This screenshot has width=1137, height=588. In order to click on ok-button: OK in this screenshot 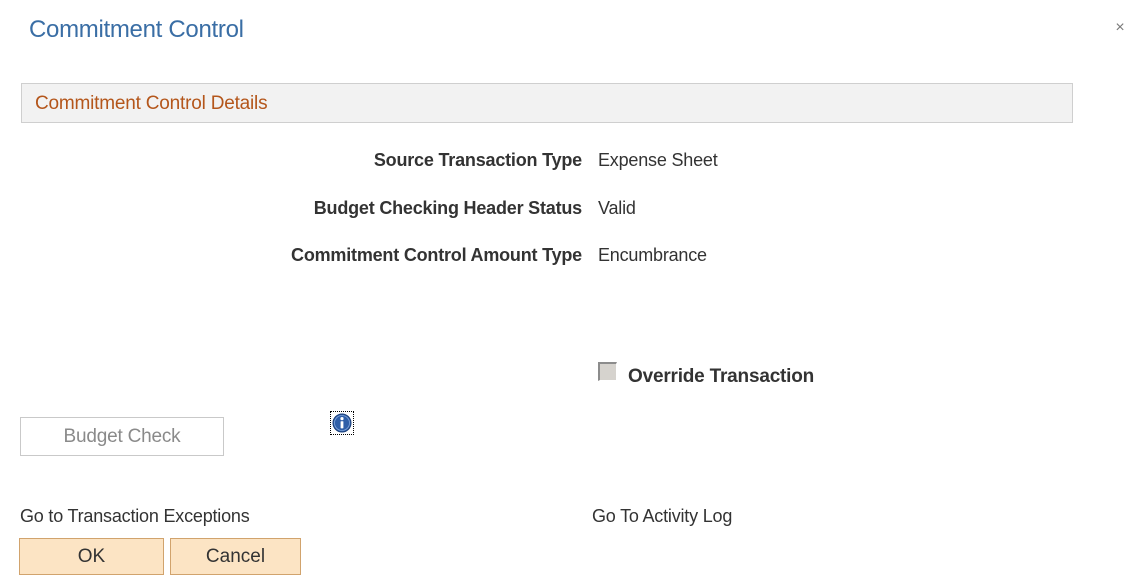, I will do `click(91, 556)`.